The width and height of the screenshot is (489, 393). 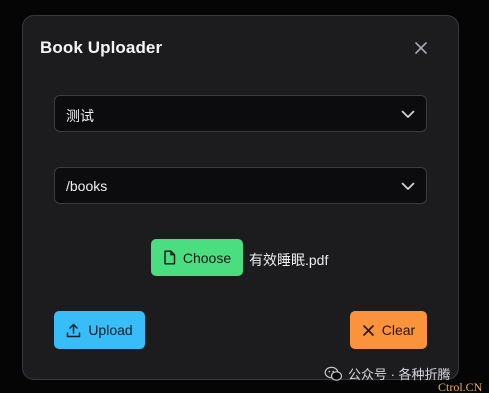 What do you see at coordinates (207, 257) in the screenshot?
I see `choose-button-label: Choose` at bounding box center [207, 257].